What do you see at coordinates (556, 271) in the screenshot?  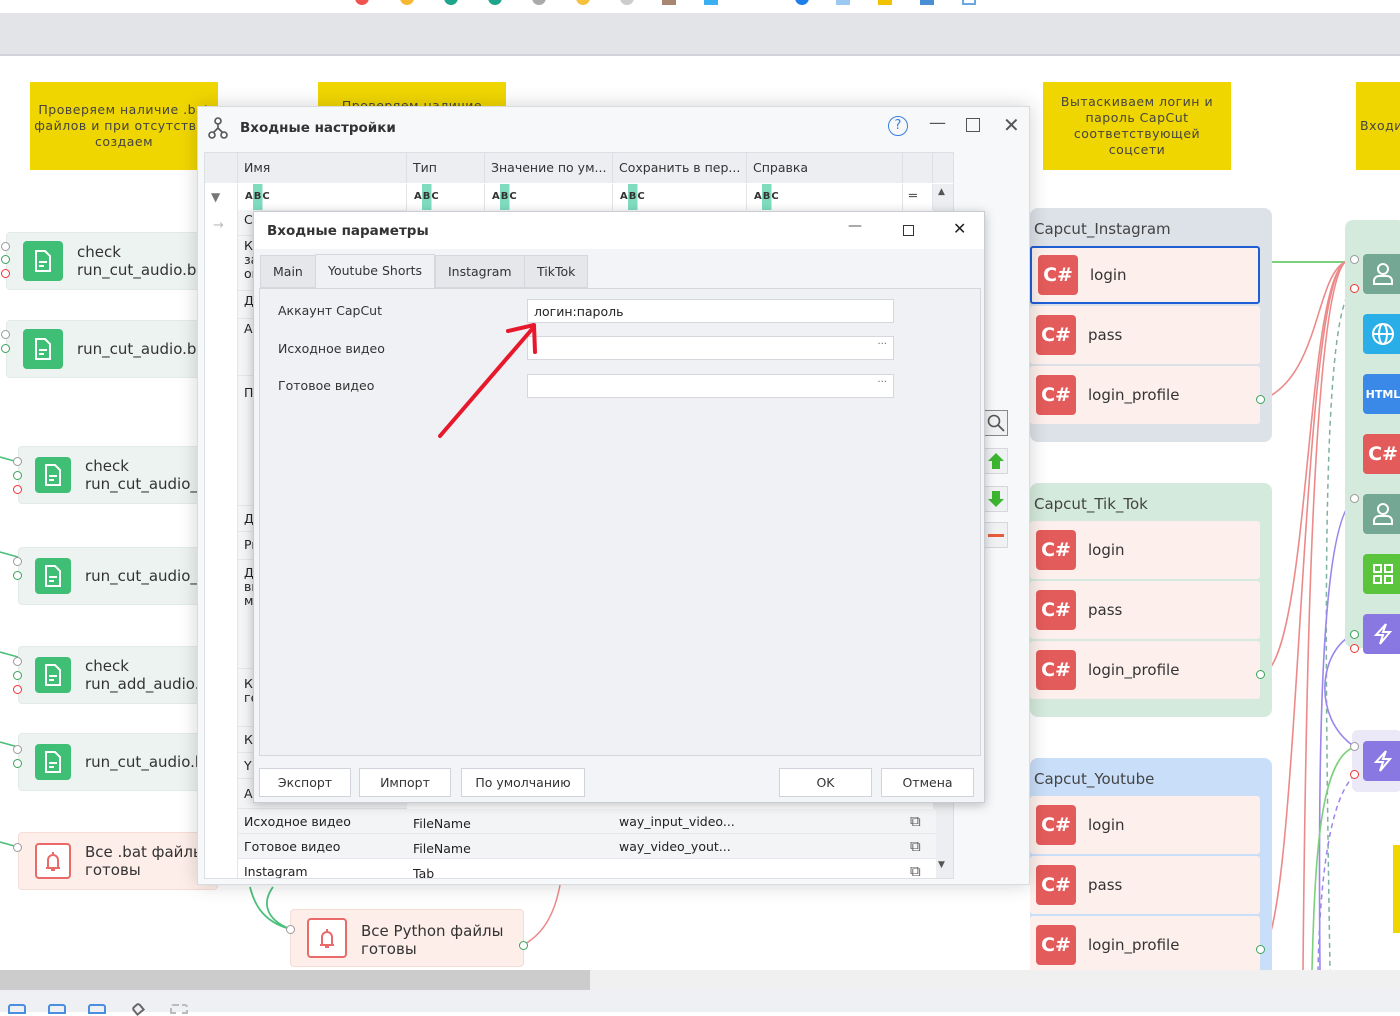 I see `tab-tiktok: TikTok` at bounding box center [556, 271].